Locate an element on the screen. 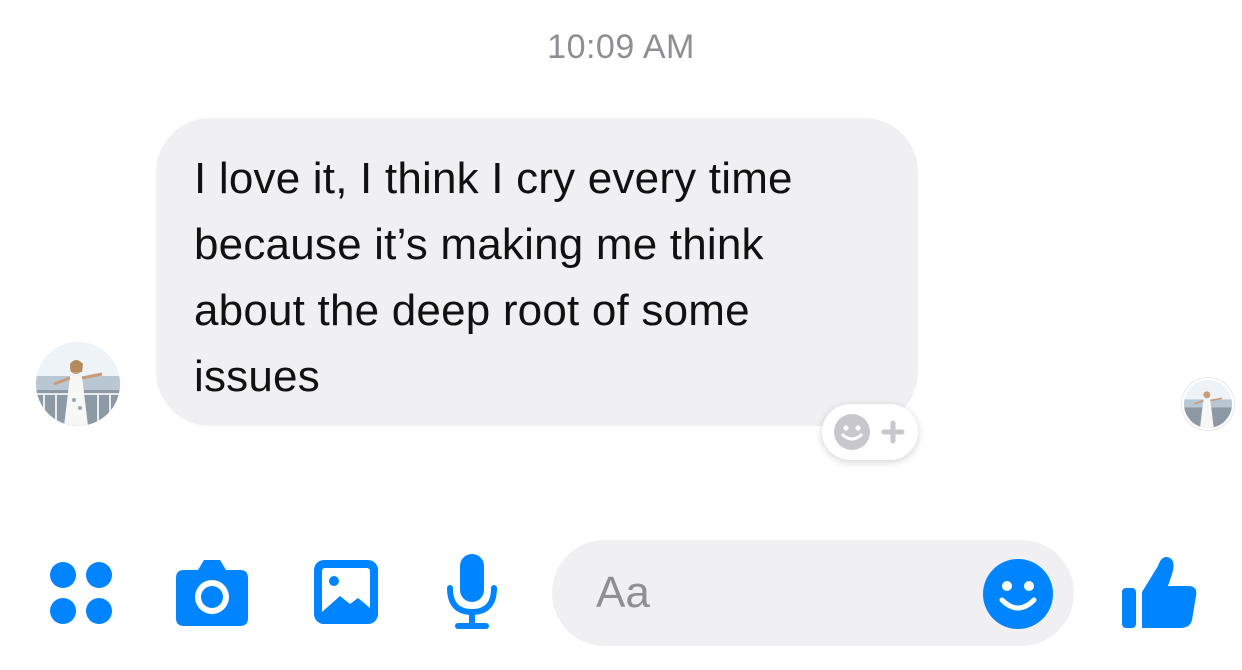 This screenshot has width=1242, height=670. emoji-smiley-icon is located at coordinates (1018, 594).